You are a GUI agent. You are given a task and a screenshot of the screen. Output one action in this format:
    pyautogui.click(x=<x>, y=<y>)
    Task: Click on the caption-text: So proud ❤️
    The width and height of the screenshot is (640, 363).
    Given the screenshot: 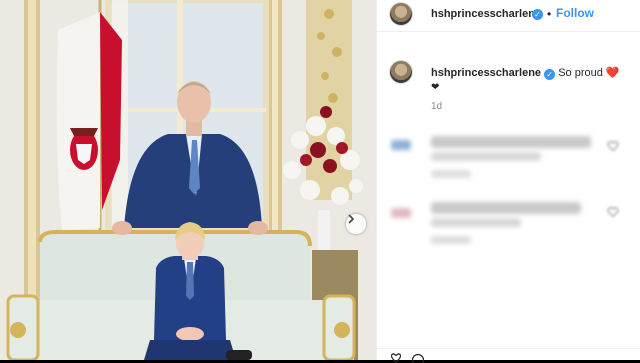 What is the action you would take?
    pyautogui.click(x=588, y=73)
    